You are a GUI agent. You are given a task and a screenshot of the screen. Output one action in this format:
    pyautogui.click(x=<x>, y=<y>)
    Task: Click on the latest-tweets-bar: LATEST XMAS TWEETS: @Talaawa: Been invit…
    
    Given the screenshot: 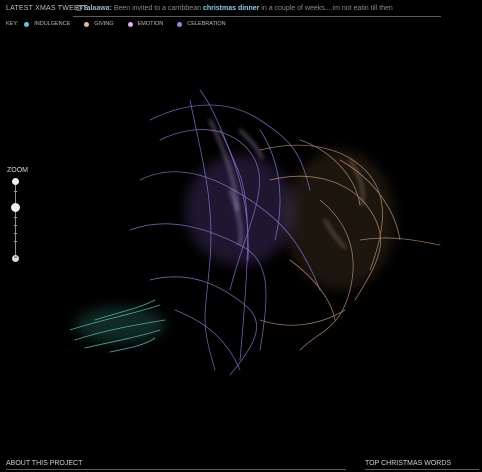 What is the action you would take?
    pyautogui.click(x=241, y=8)
    